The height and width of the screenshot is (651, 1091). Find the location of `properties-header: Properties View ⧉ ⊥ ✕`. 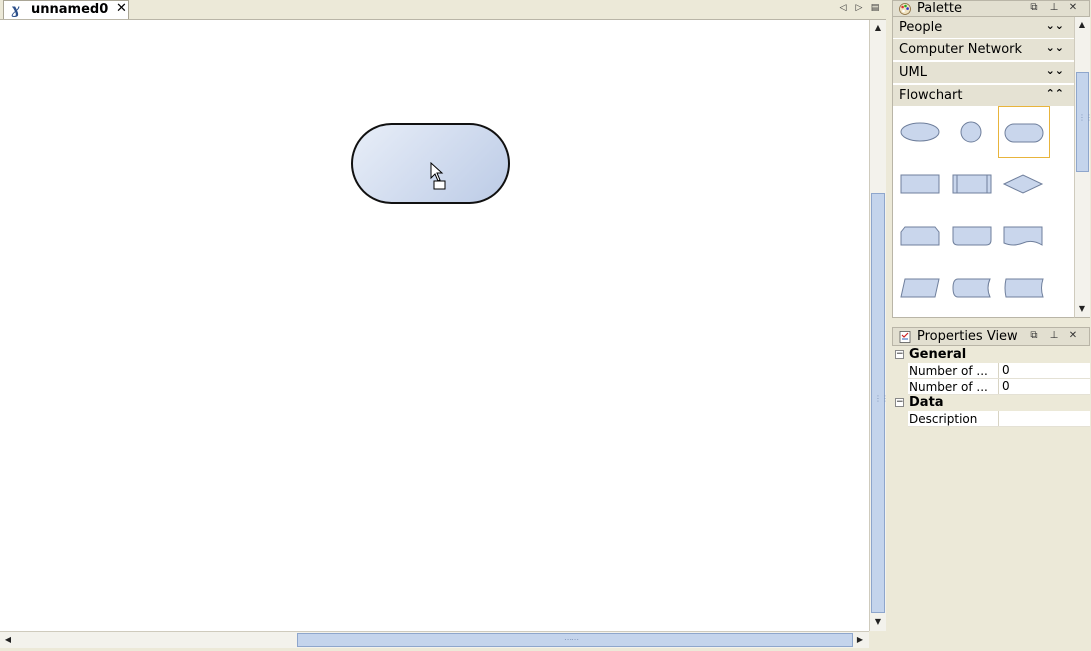

properties-header: Properties View ⧉ ⊥ ✕ is located at coordinates (991, 336).